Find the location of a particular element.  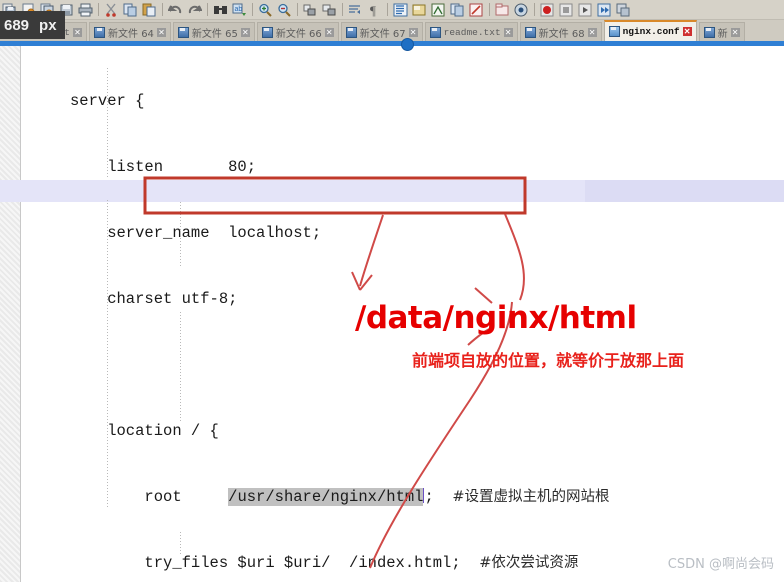

undo-icon is located at coordinates (175, 10).